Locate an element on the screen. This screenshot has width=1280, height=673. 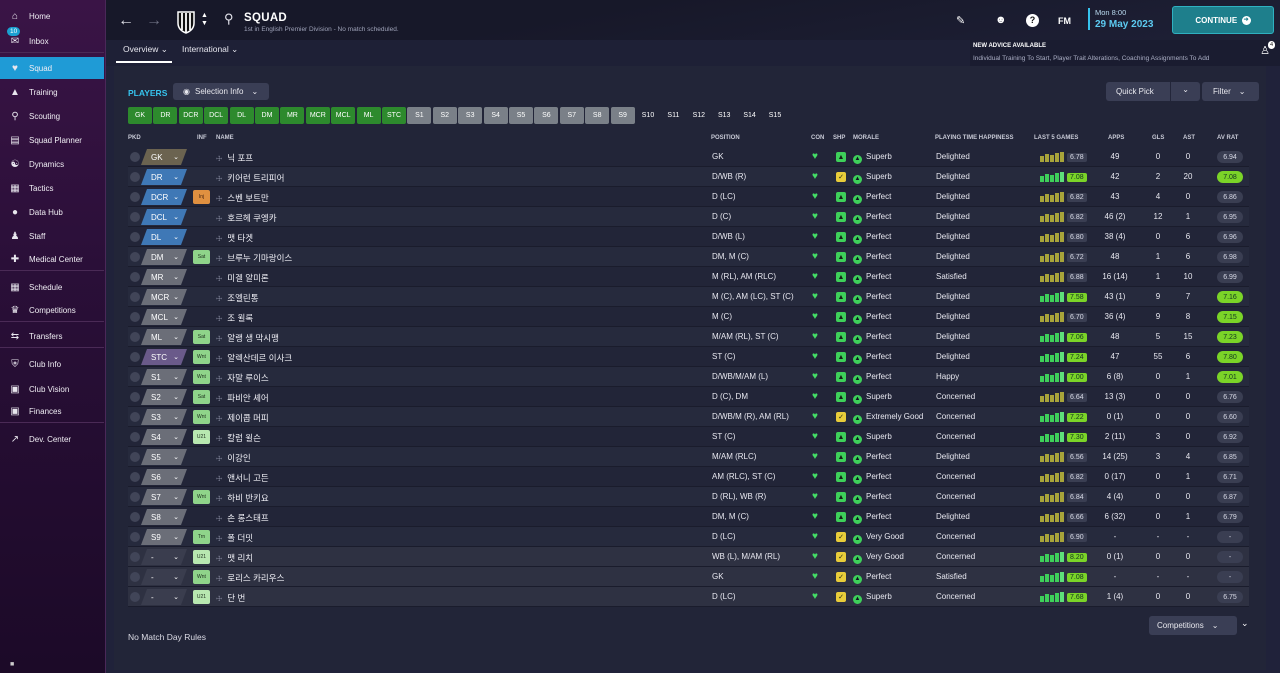
sidebar-item-medical-center: ✚ Medical Center is located at coordinates (52, 260).